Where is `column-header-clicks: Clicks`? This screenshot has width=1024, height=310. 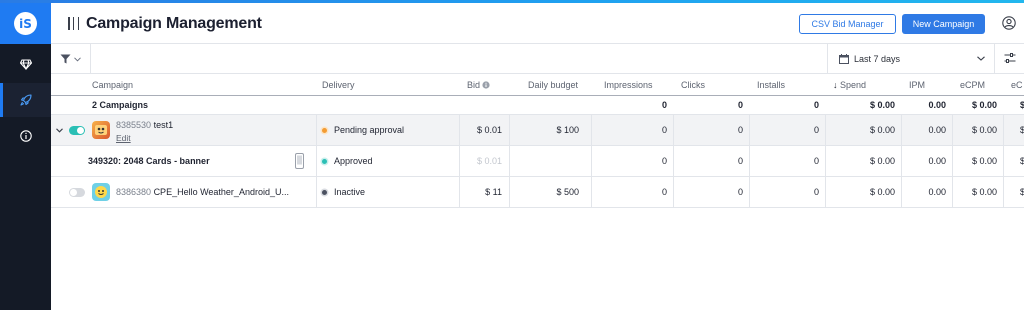 column-header-clicks: Clicks is located at coordinates (693, 85).